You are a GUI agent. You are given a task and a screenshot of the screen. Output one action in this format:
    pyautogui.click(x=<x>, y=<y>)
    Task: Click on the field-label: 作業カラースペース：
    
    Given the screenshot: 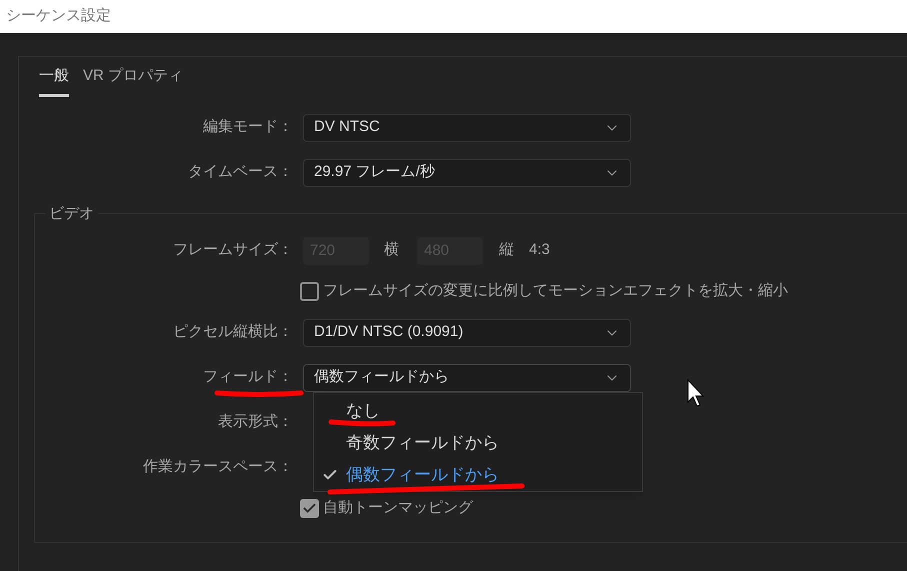 What is the action you would take?
    pyautogui.click(x=218, y=467)
    